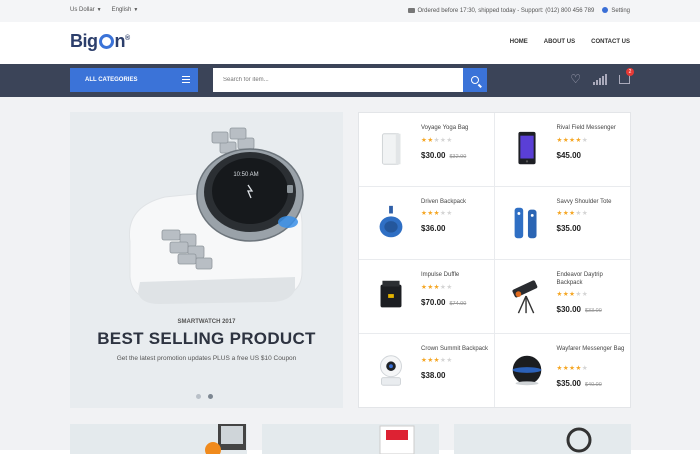  What do you see at coordinates (575, 79) in the screenshot?
I see `wishlist-heart-icon: ♡` at bounding box center [575, 79].